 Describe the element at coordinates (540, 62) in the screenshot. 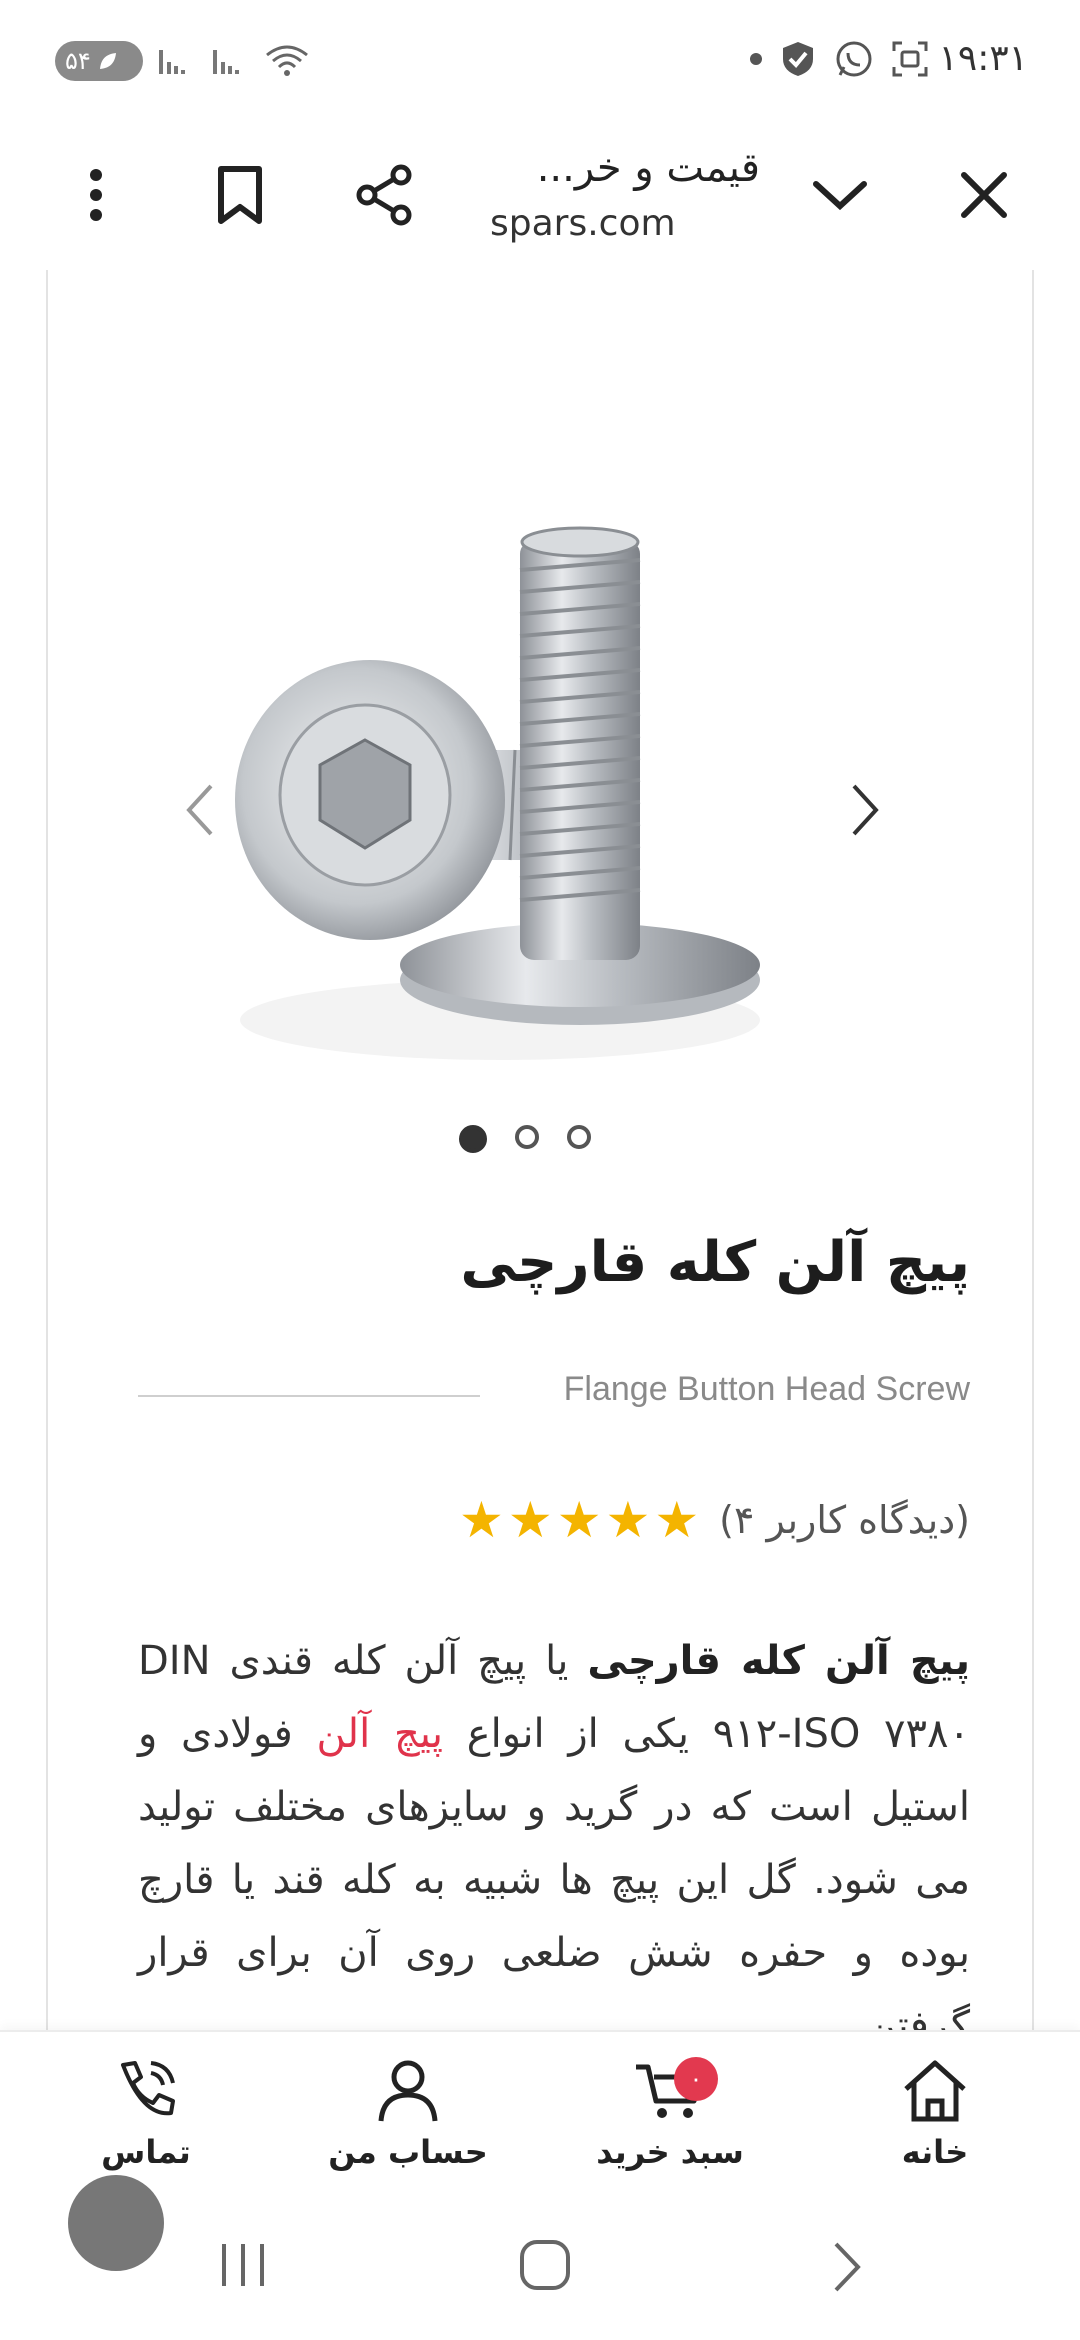

I see `status-bar: ۵۴ ۱۹:۳۱` at that location.